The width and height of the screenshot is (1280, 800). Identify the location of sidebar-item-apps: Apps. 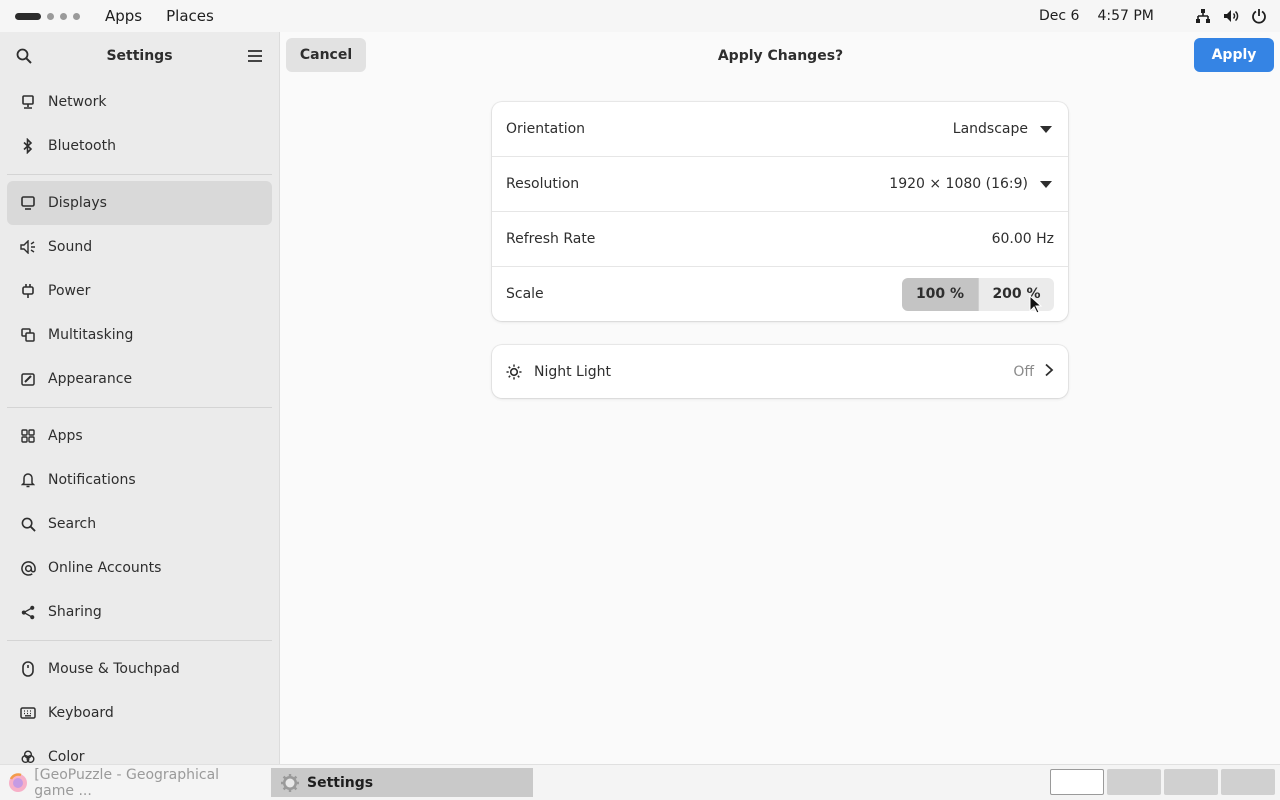
(139, 436).